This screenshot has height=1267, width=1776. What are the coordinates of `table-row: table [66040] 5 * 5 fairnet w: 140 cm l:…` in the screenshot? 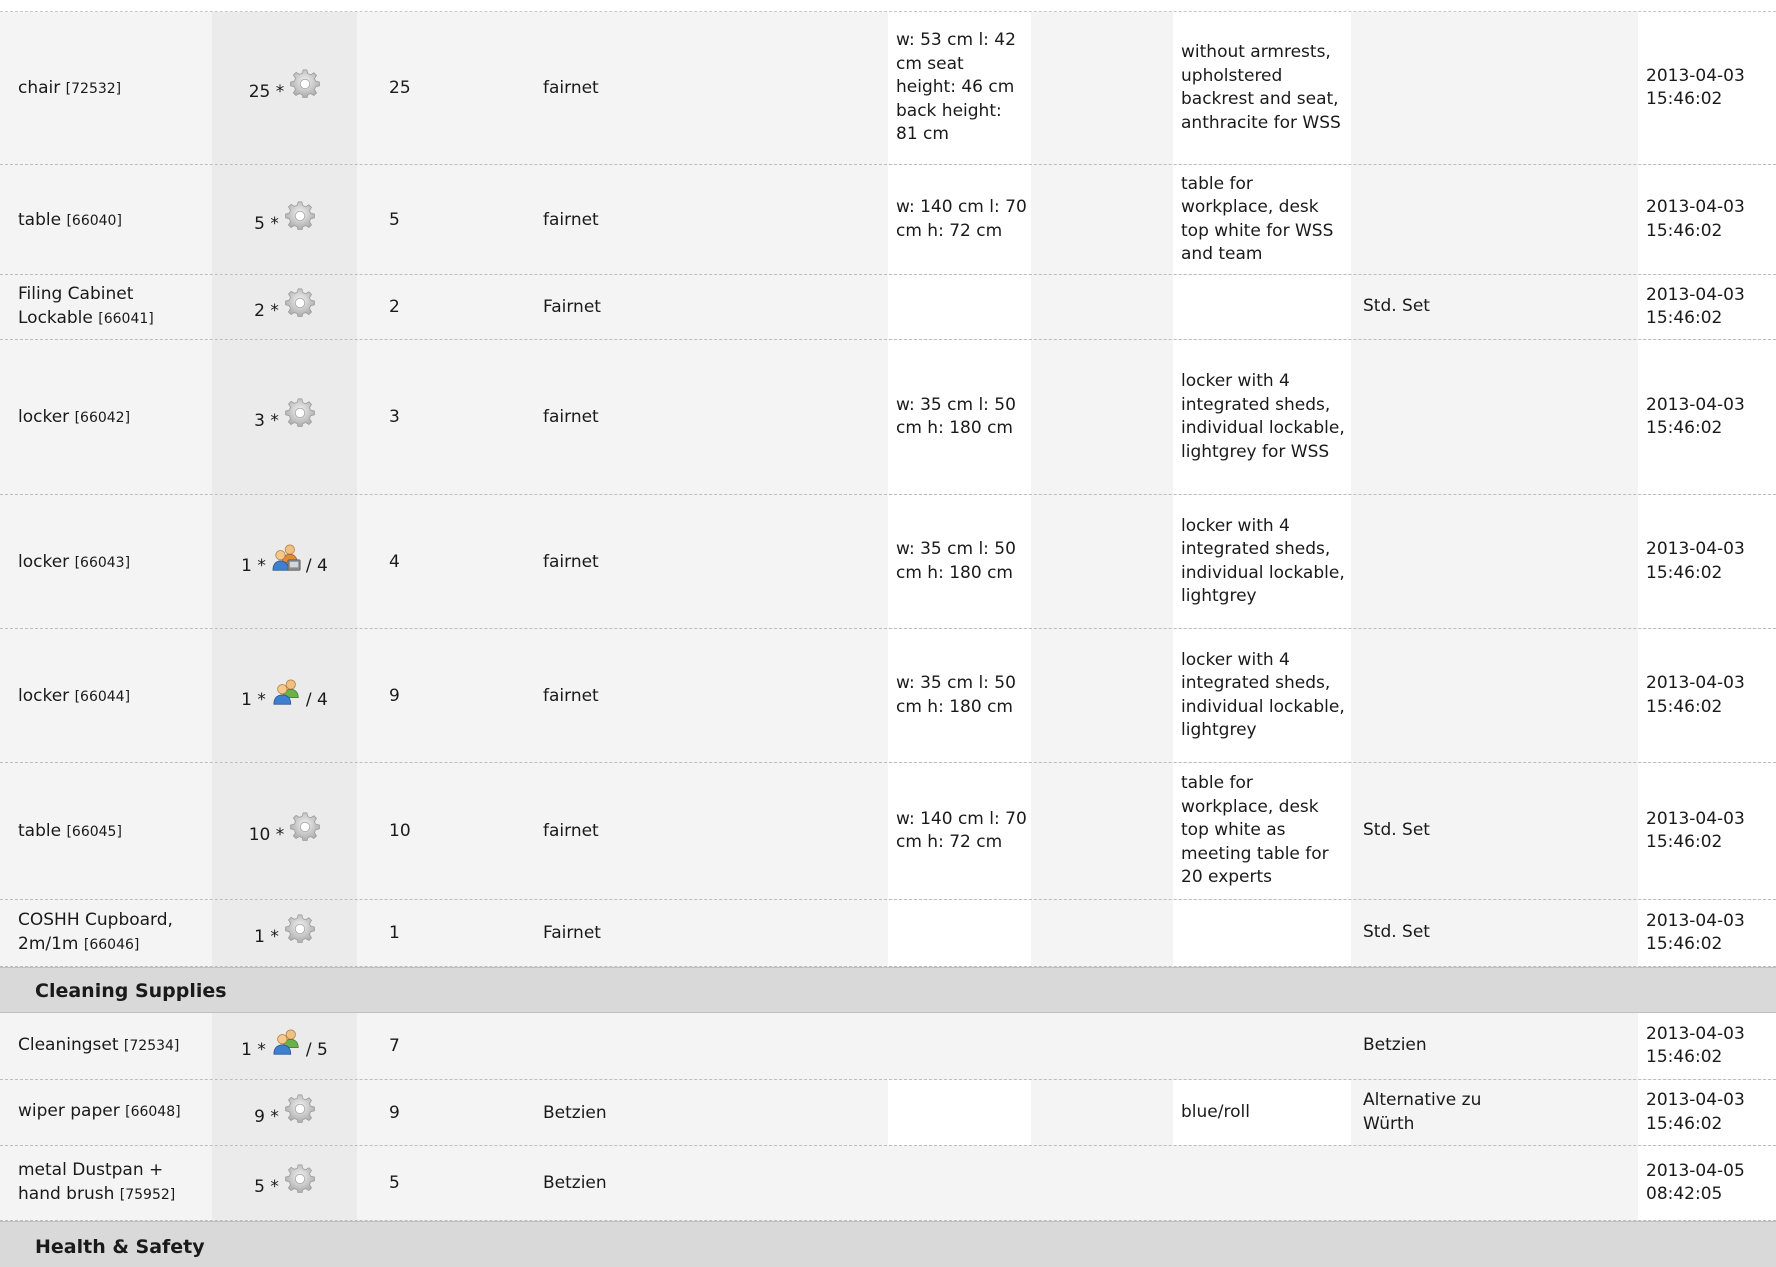 It's located at (888, 220).